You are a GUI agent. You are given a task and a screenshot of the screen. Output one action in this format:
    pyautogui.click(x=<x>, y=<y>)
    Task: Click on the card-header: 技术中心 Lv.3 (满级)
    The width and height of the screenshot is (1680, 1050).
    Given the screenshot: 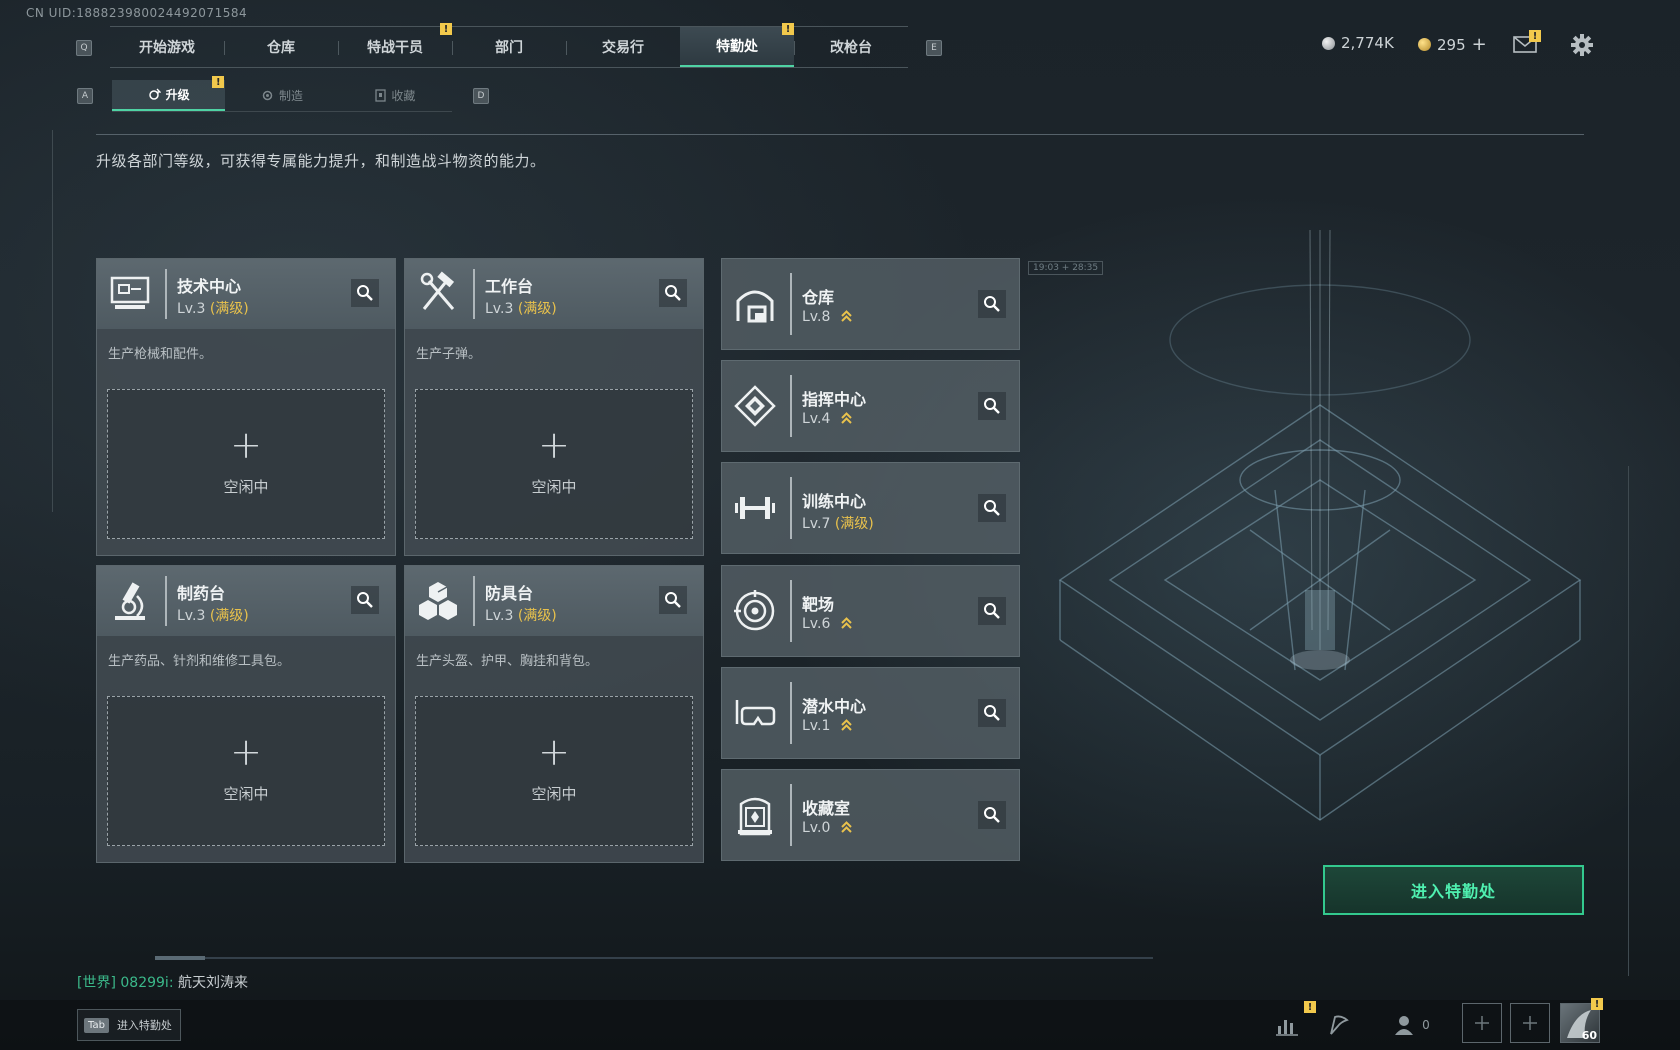 What is the action you would take?
    pyautogui.click(x=246, y=294)
    